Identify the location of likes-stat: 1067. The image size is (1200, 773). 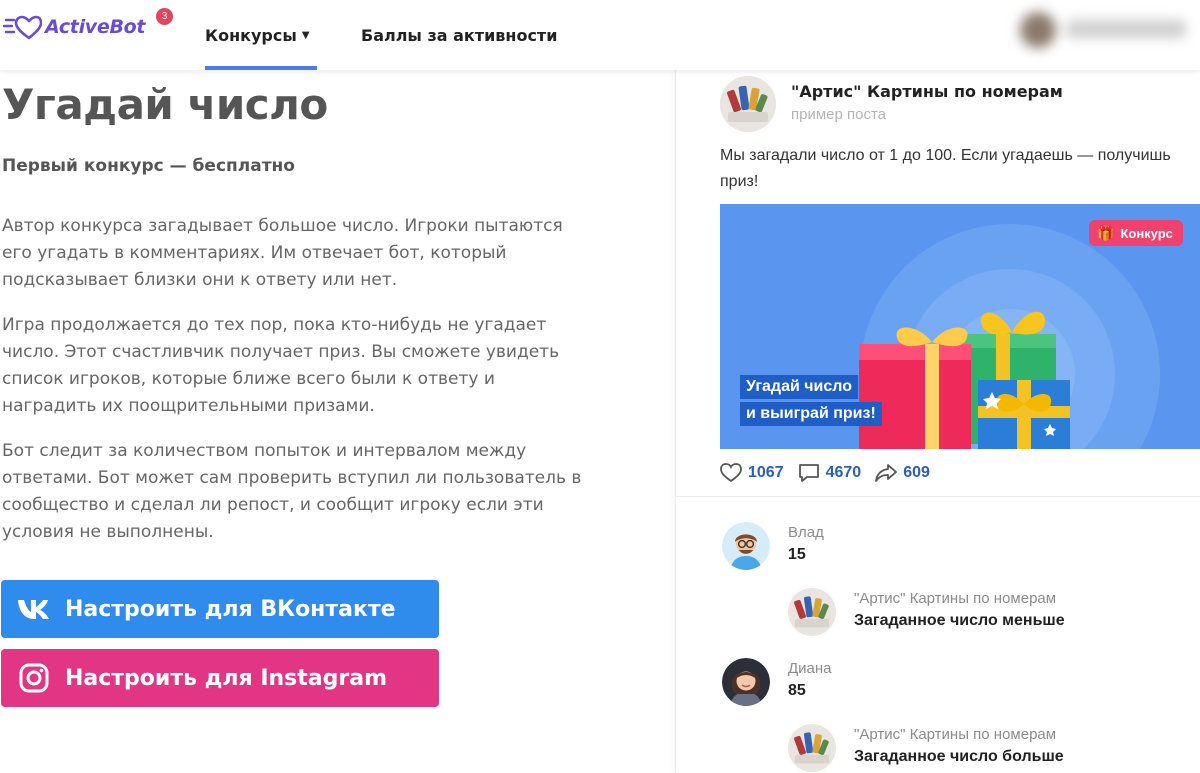
(752, 473).